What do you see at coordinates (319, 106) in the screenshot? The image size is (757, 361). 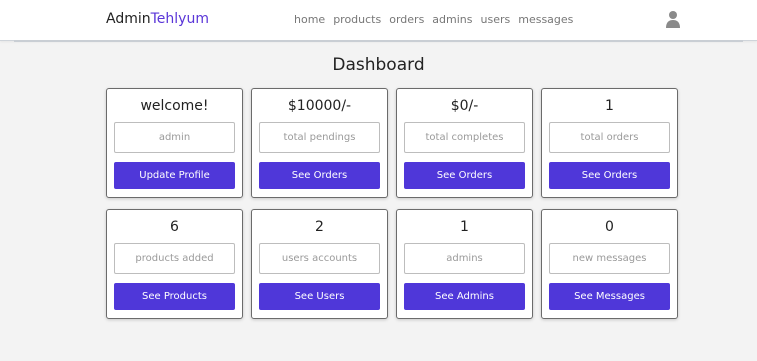 I see `card-value: $10000/-` at bounding box center [319, 106].